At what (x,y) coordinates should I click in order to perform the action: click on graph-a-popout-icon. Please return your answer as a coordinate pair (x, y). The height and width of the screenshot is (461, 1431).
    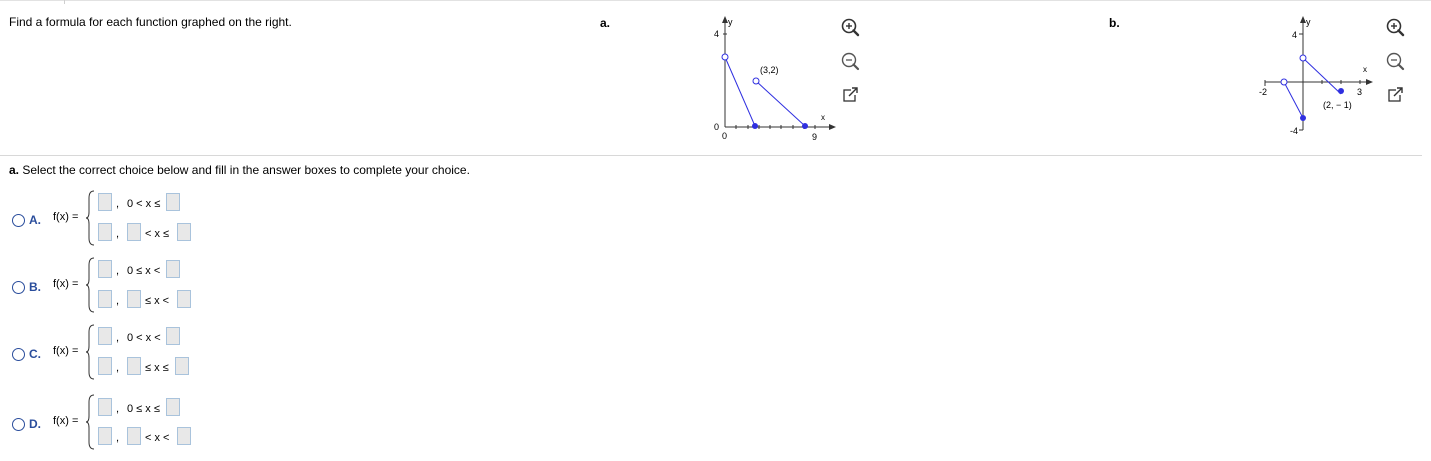
    Looking at the image, I should click on (853, 97).